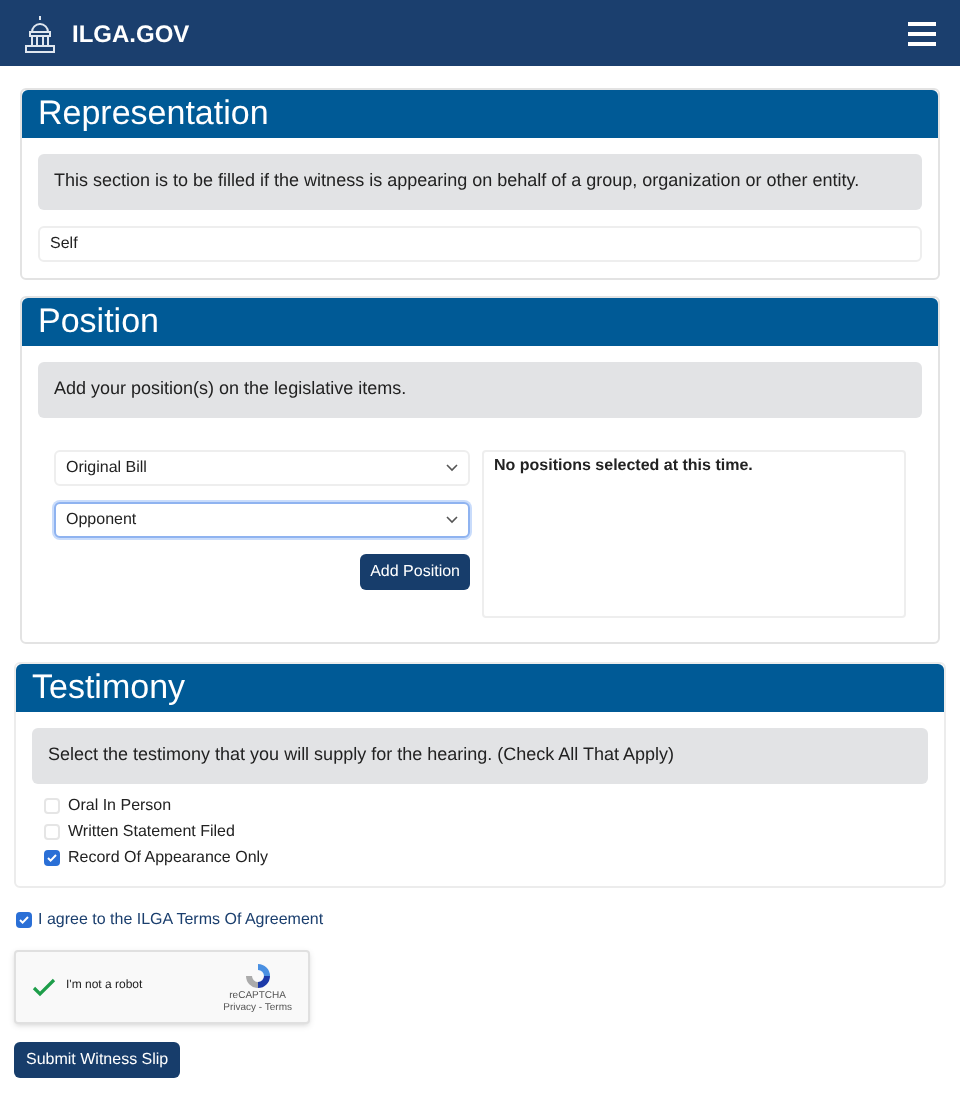 Image resolution: width=960 pixels, height=1104 pixels. What do you see at coordinates (120, 806) in the screenshot?
I see `option-label: Oral In Person` at bounding box center [120, 806].